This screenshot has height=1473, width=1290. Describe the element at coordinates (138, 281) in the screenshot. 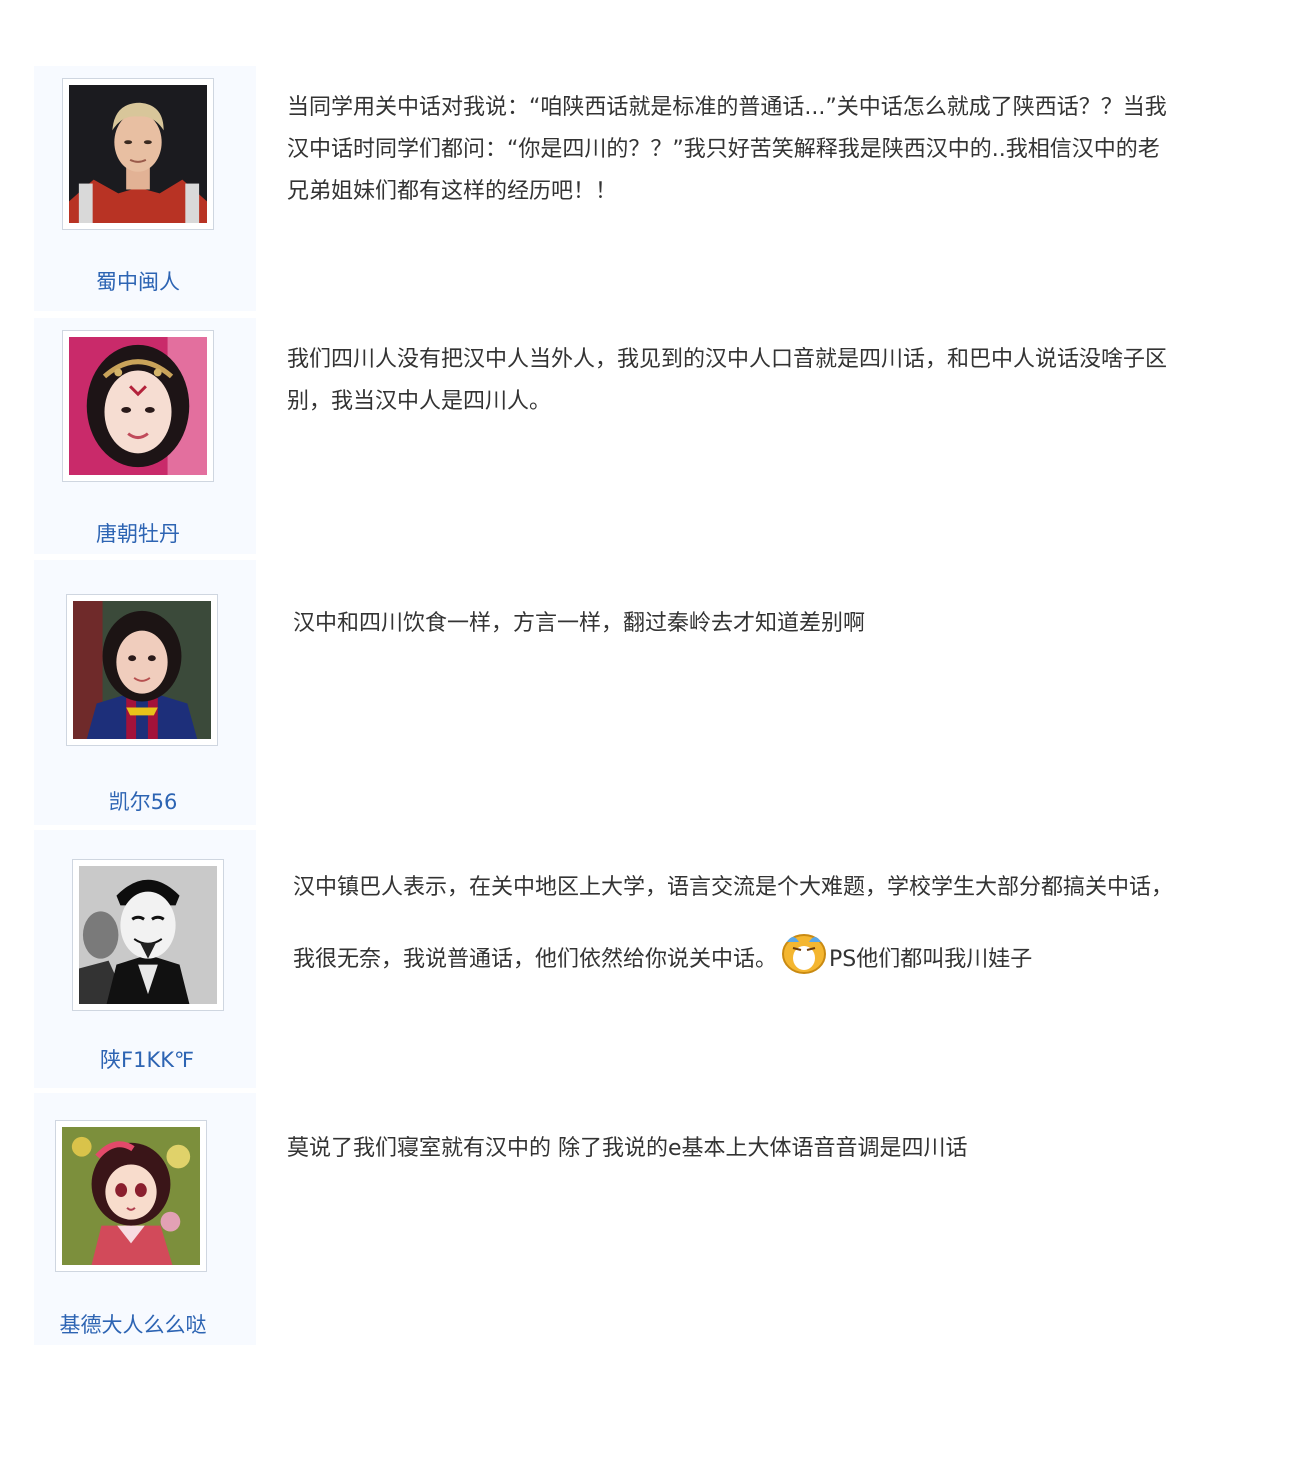

I see `username: 蜀中闽人` at that location.